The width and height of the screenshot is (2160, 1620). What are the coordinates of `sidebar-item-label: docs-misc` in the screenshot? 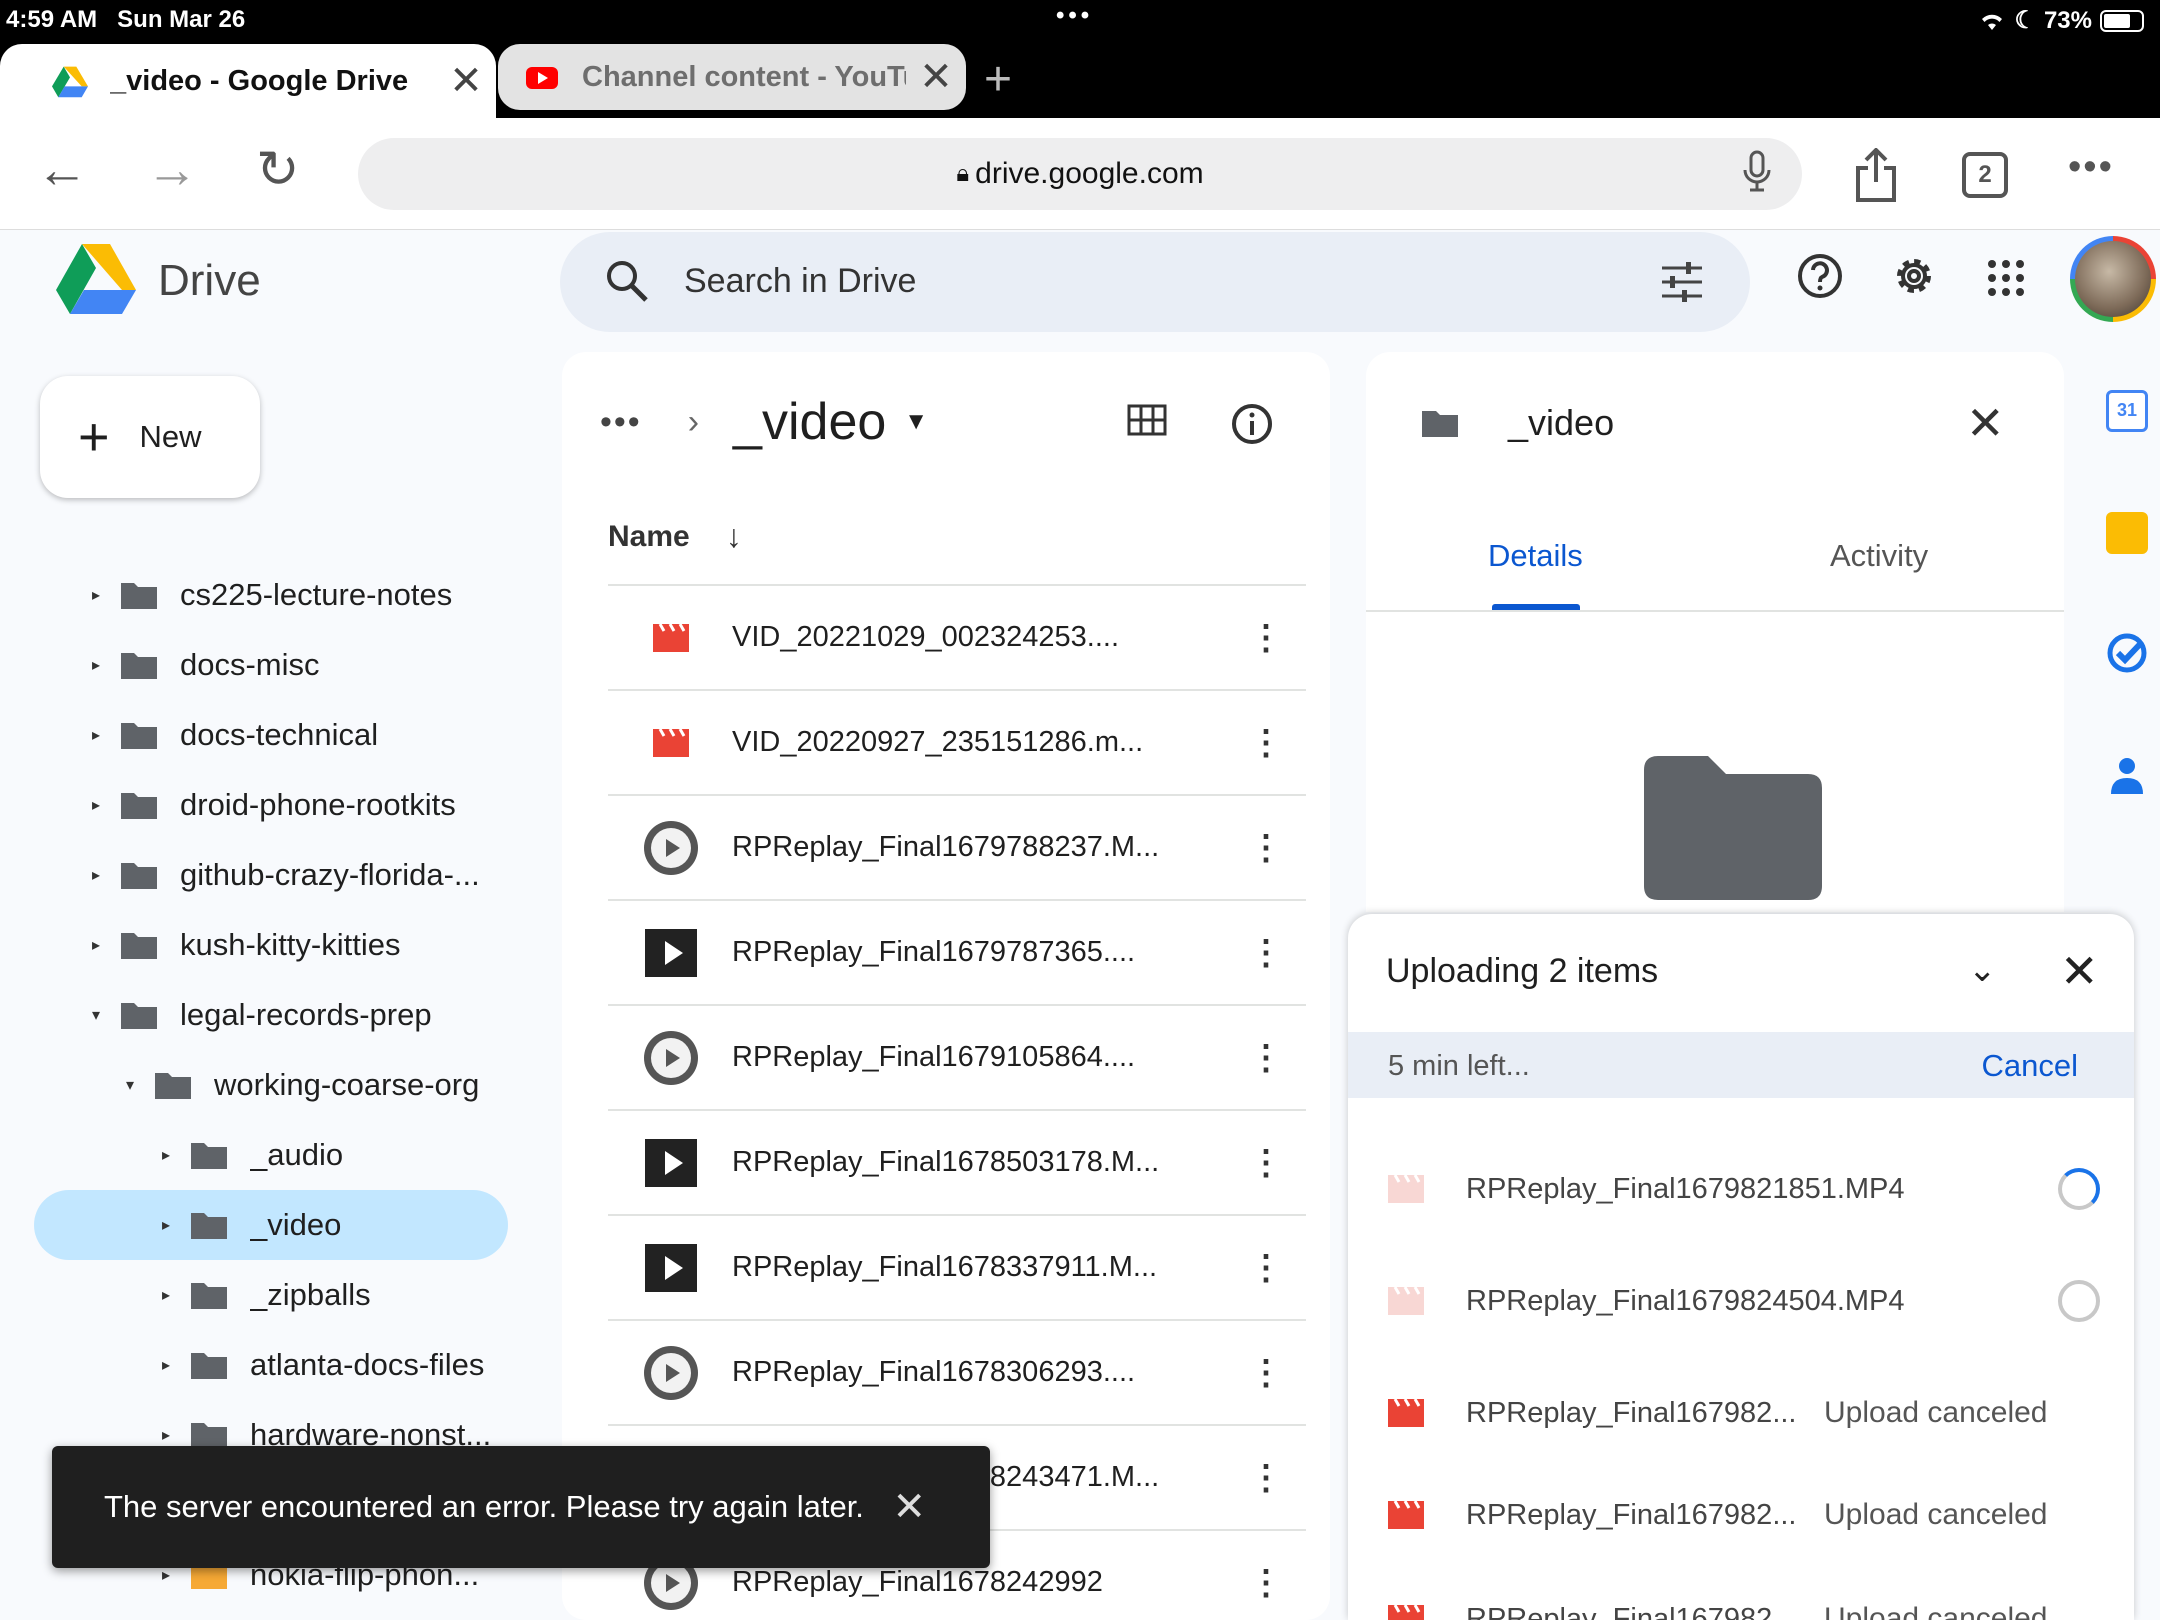 It's located at (250, 664).